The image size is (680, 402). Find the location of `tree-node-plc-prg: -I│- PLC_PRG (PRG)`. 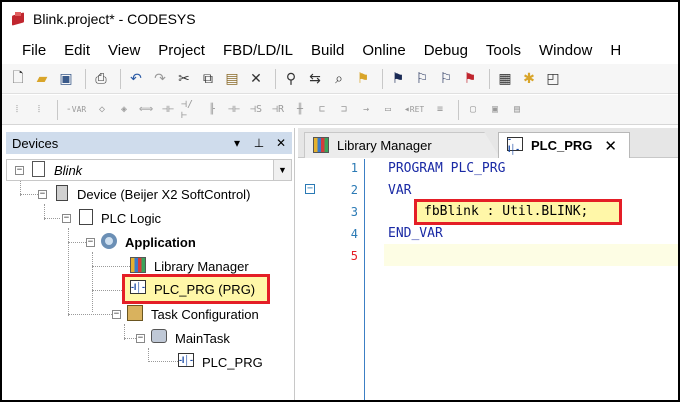

tree-node-plc-prg: -I│- PLC_PRG (PRG) is located at coordinates (192, 289).